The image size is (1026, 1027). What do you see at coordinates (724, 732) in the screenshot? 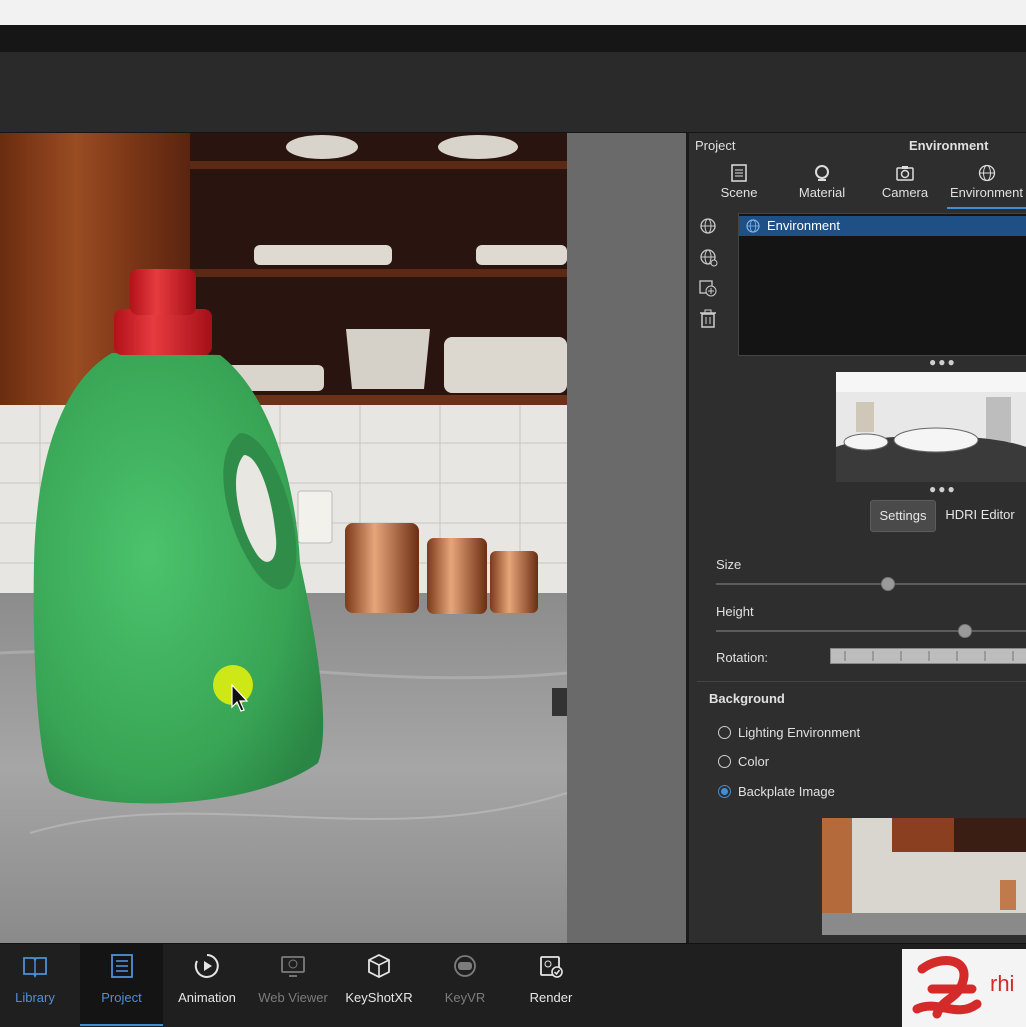
I see `radio-lighting-environment` at bounding box center [724, 732].